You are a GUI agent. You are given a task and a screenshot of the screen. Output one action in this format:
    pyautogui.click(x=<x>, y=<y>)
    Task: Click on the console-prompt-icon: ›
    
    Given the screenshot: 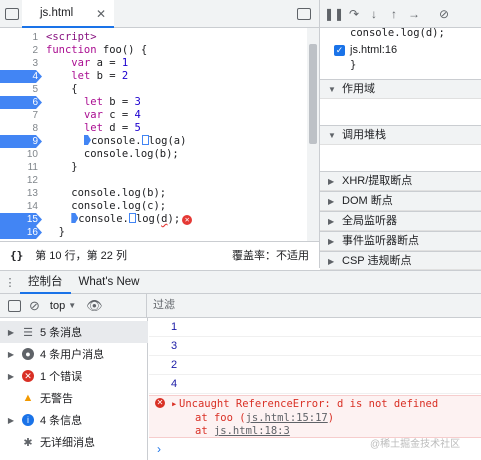 What is the action you would take?
    pyautogui.click(x=159, y=449)
    